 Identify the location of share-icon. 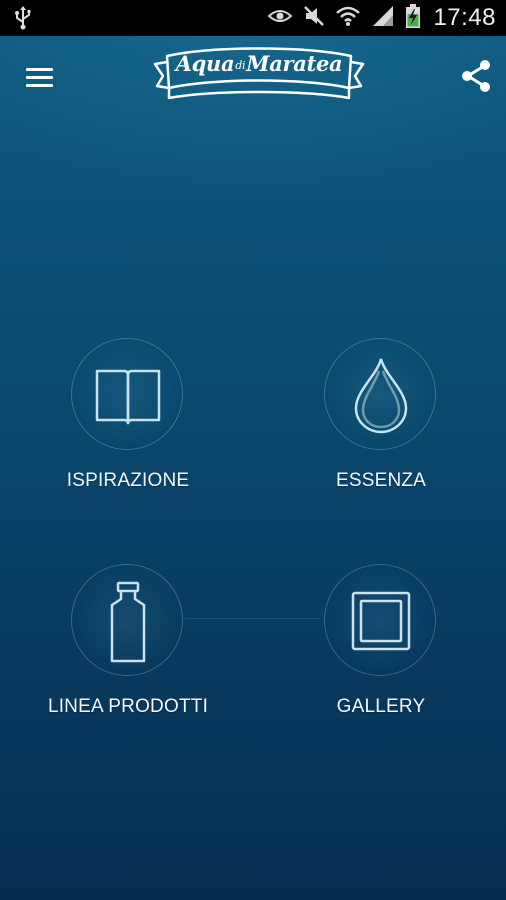
(476, 76).